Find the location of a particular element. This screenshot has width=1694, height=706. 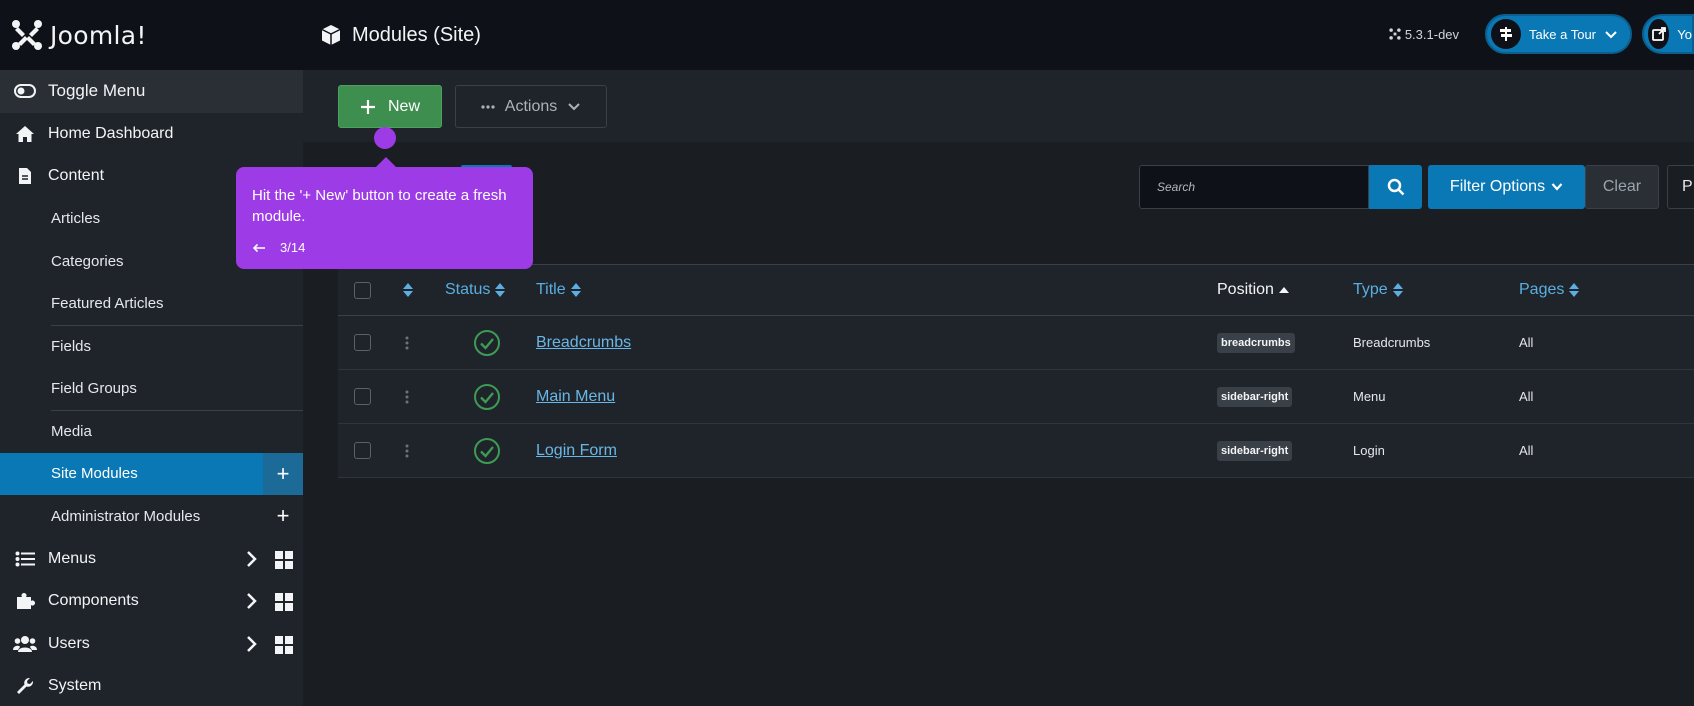

view-site-label: Yo is located at coordinates (1684, 34).